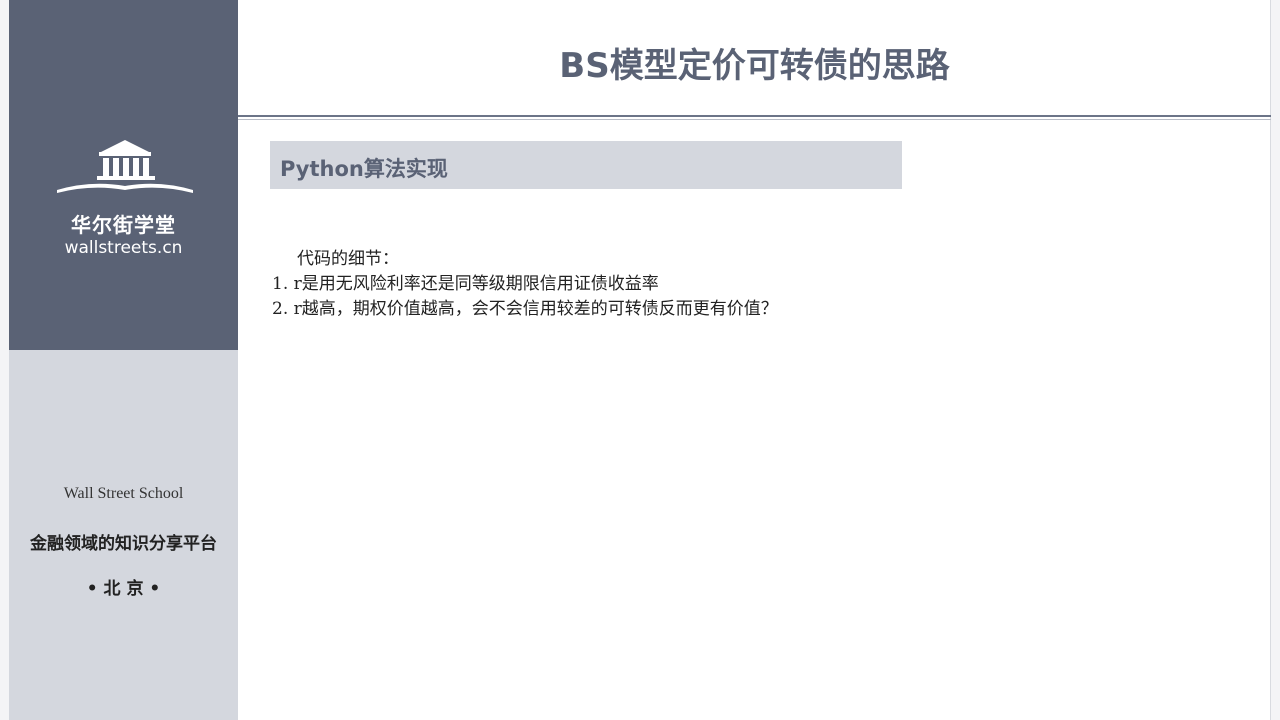 The width and height of the screenshot is (1280, 720). Describe the element at coordinates (125, 166) in the screenshot. I see `institution-building-icon` at that location.